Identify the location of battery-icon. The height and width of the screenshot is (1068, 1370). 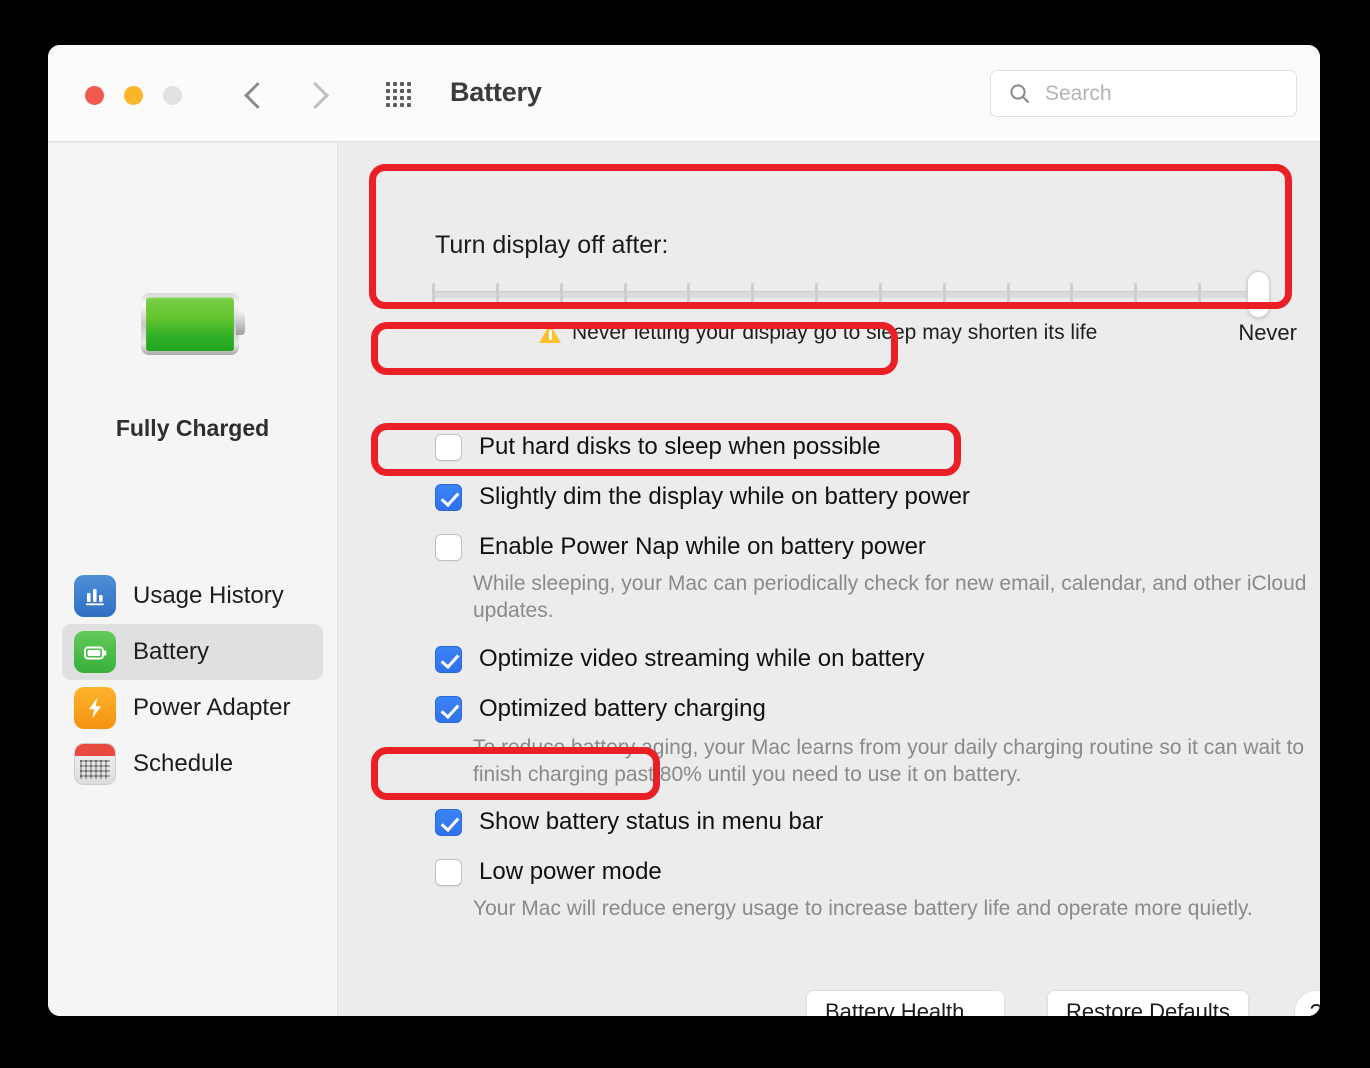
(95, 652).